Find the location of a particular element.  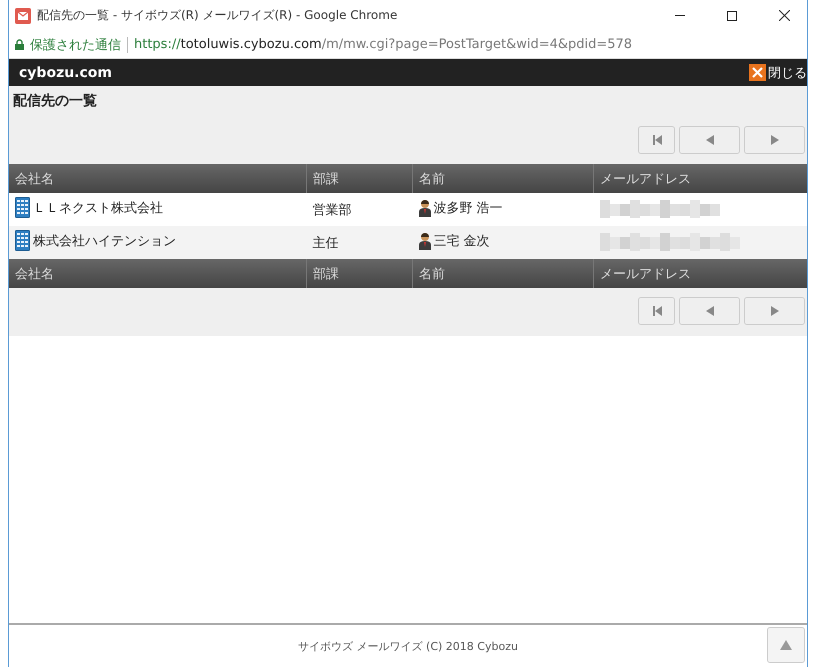

copyright: サイボウズ メールワイズ (C) 2018 Cybozu is located at coordinates (408, 646).